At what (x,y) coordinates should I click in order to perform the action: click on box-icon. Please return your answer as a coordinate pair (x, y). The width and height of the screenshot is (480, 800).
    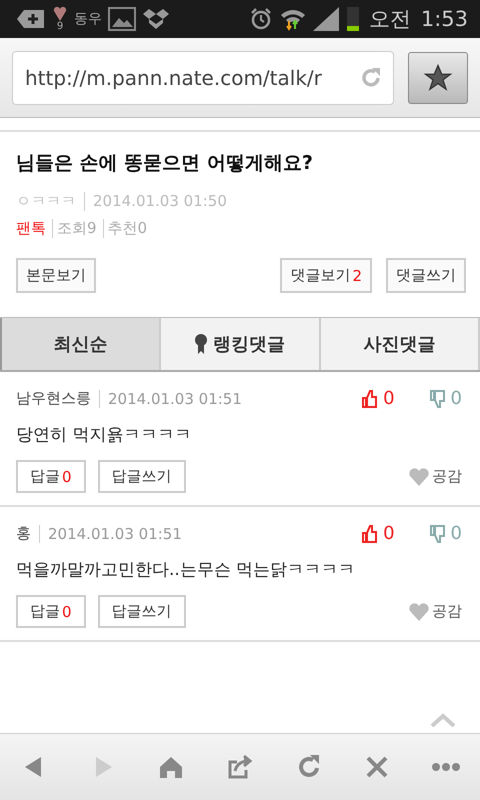
    Looking at the image, I should click on (156, 19).